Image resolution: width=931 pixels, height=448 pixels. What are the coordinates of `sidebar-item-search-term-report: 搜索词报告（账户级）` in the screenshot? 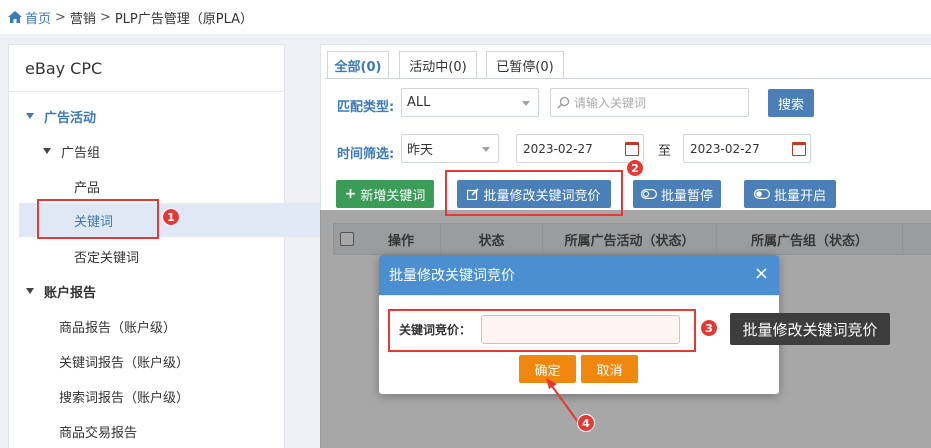 It's located at (171, 396).